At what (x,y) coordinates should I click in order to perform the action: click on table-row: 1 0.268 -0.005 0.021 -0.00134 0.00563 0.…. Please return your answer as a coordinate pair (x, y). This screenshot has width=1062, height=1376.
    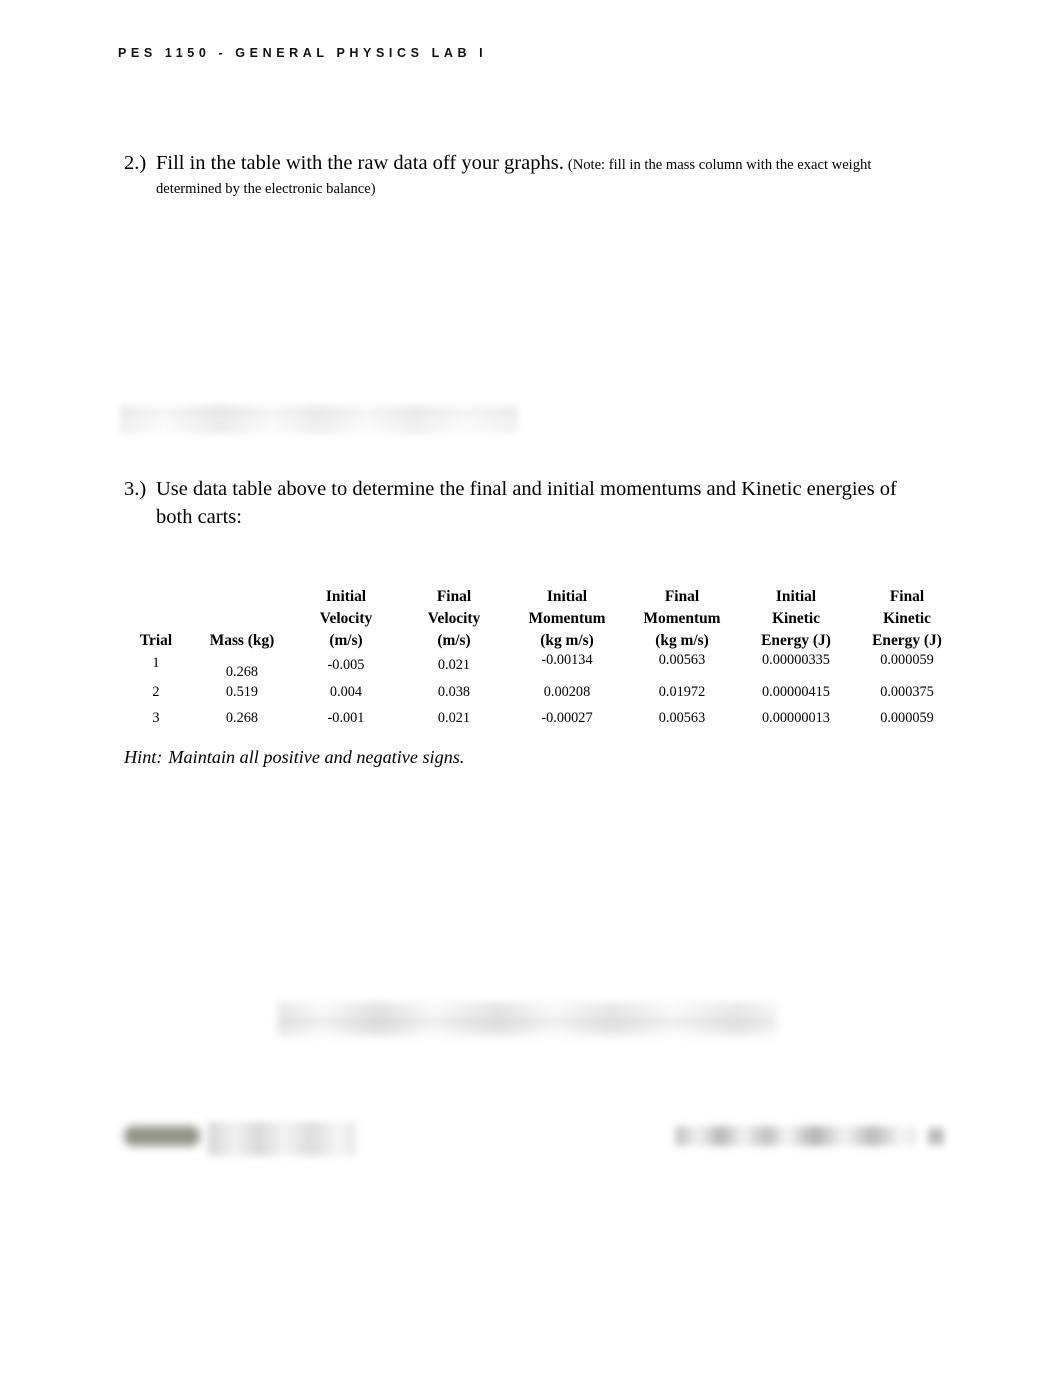
    Looking at the image, I should click on (540, 666).